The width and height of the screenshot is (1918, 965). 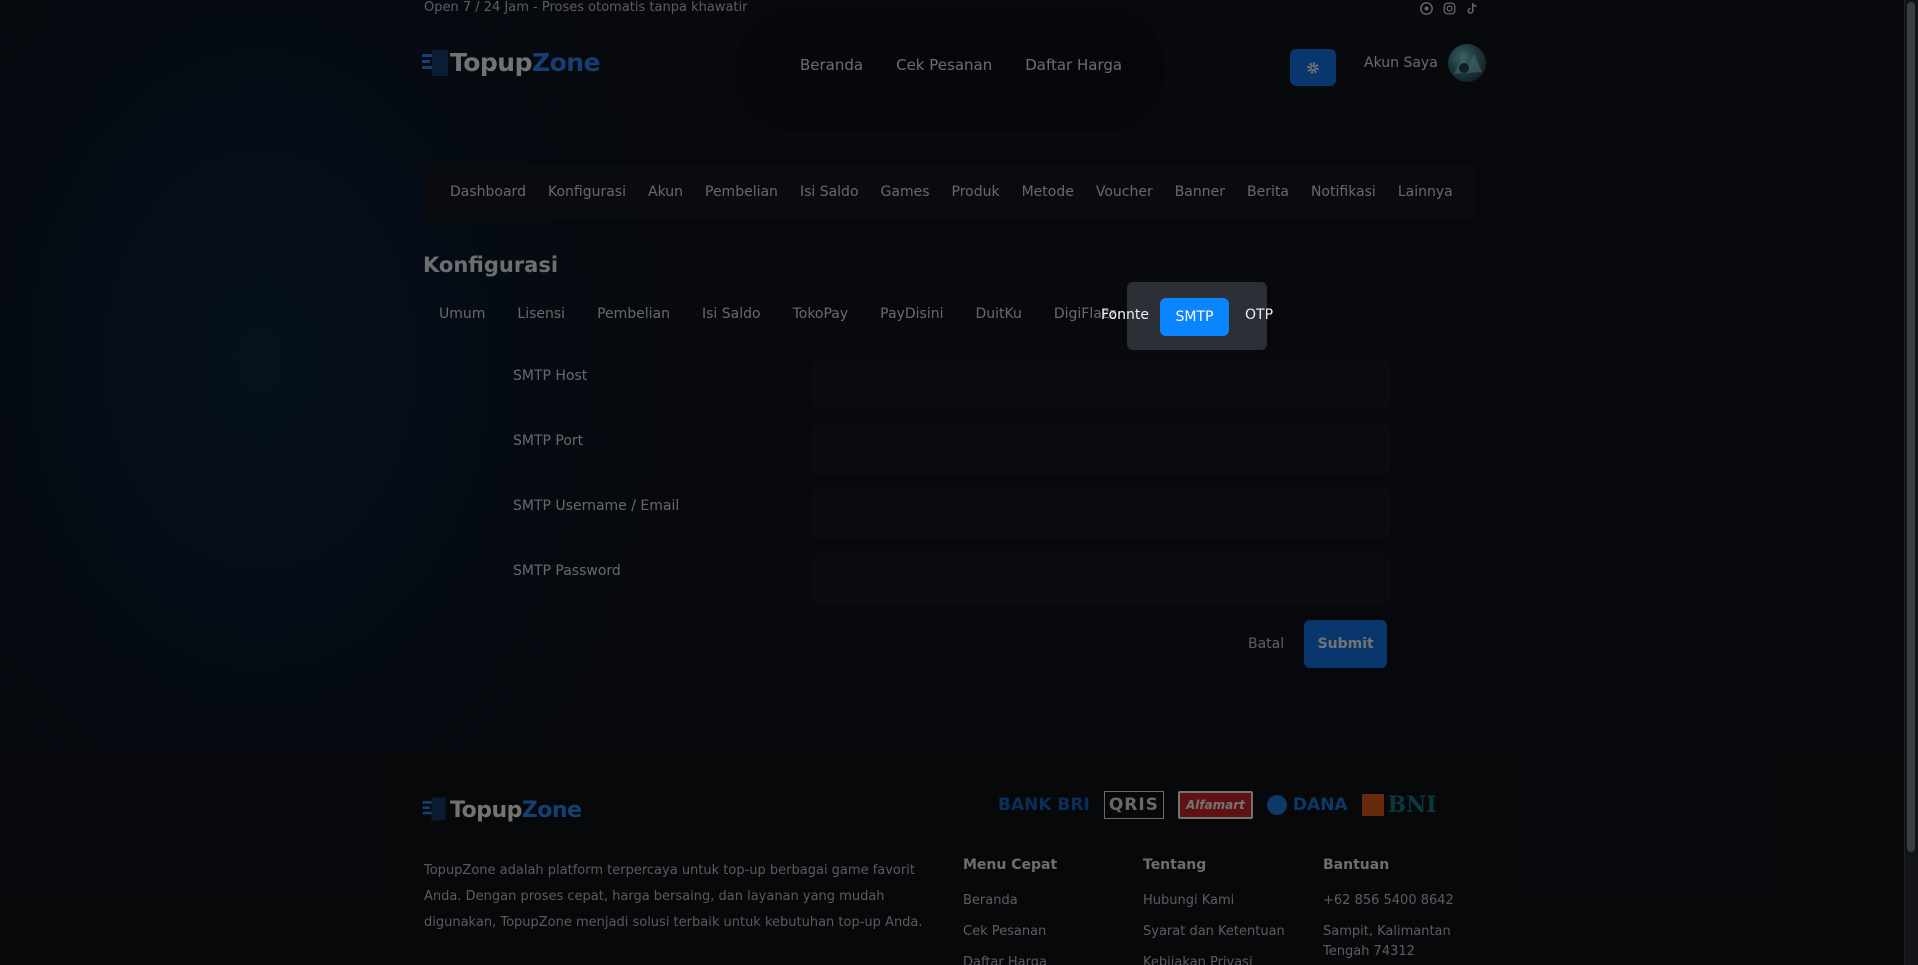 I want to click on tab-smtp: SMTP, so click(x=1194, y=317).